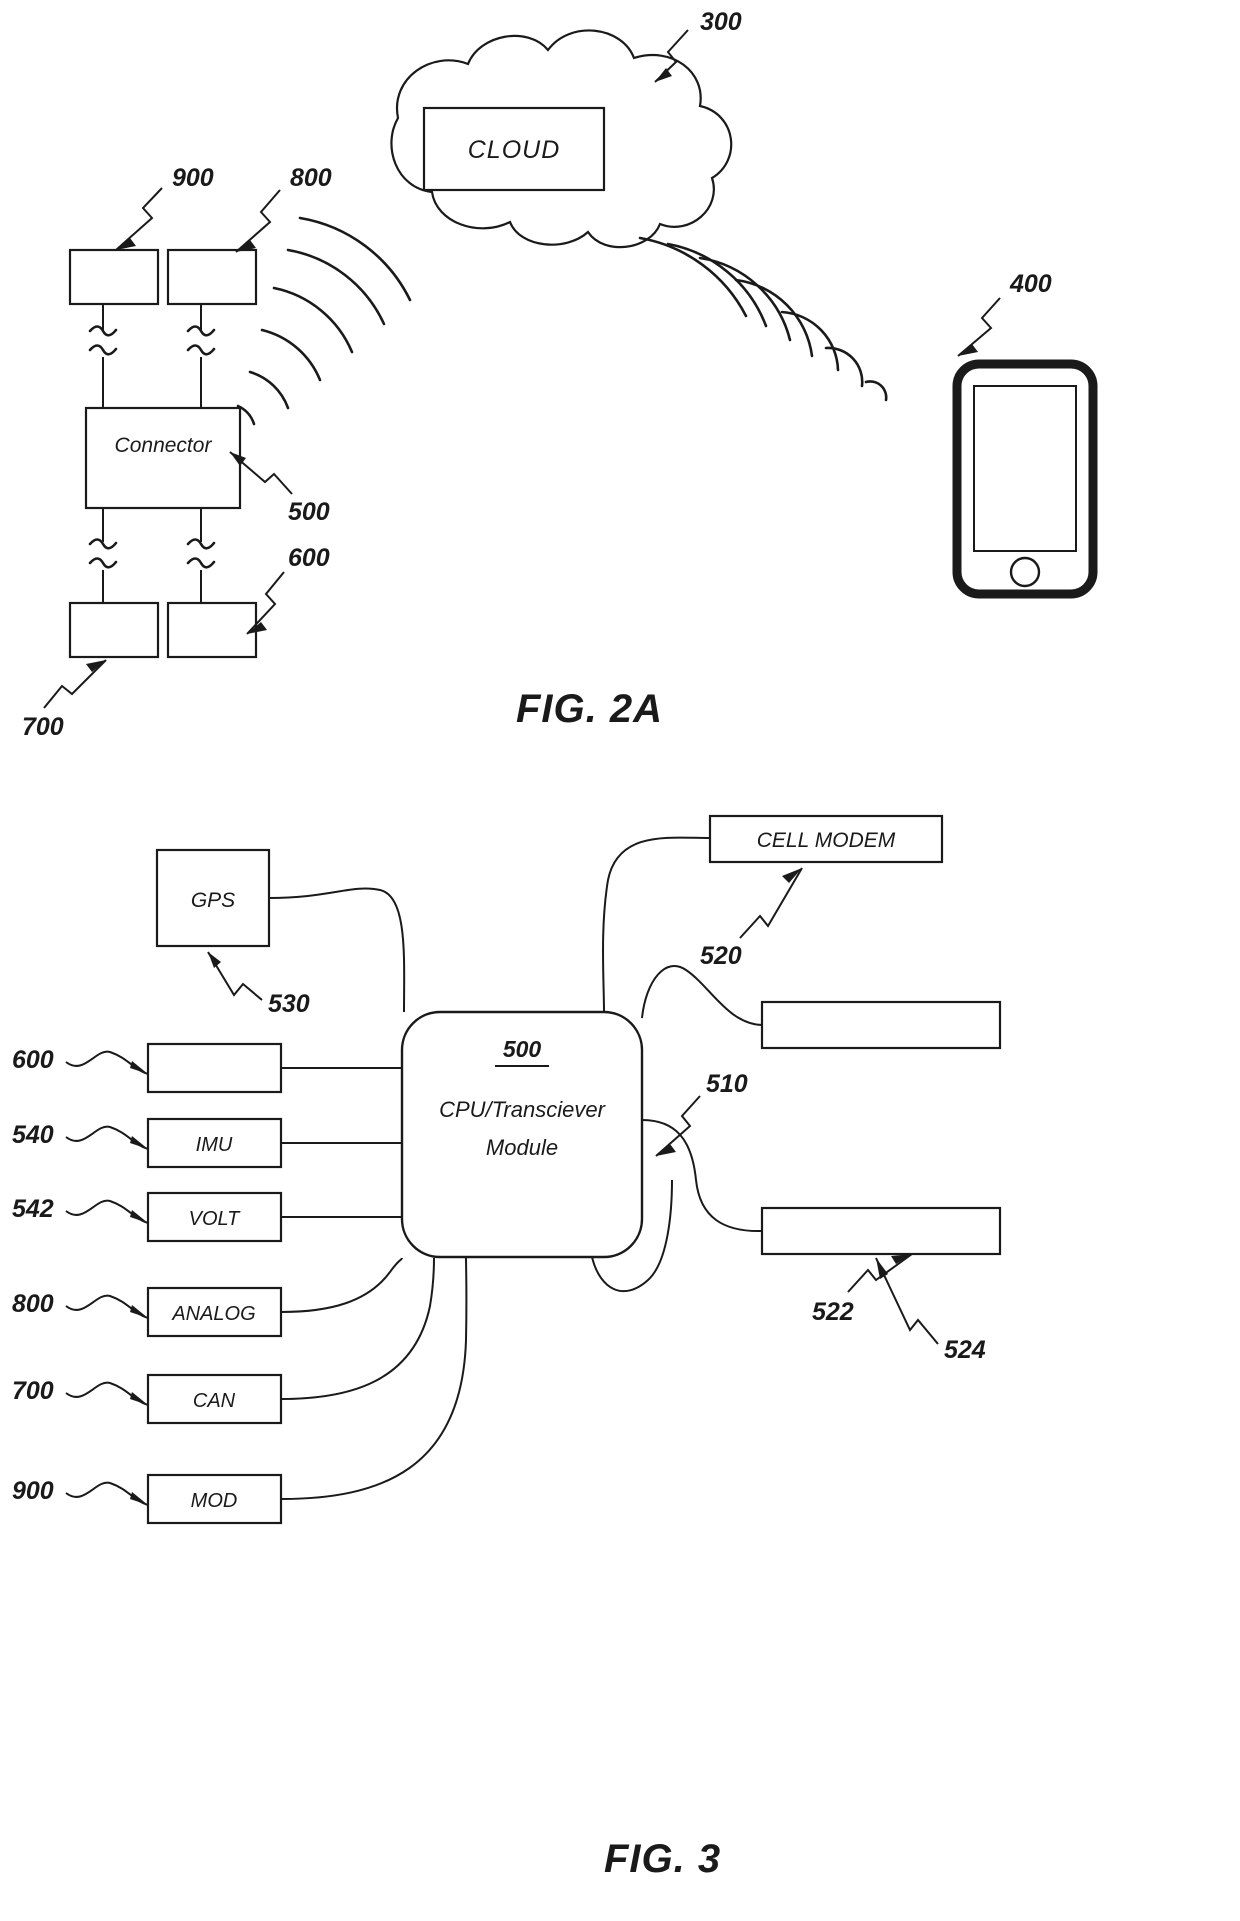 This screenshot has width=1240, height=1921. Describe the element at coordinates (139, 1142) in the screenshot. I see `ref-540-arrow` at that location.